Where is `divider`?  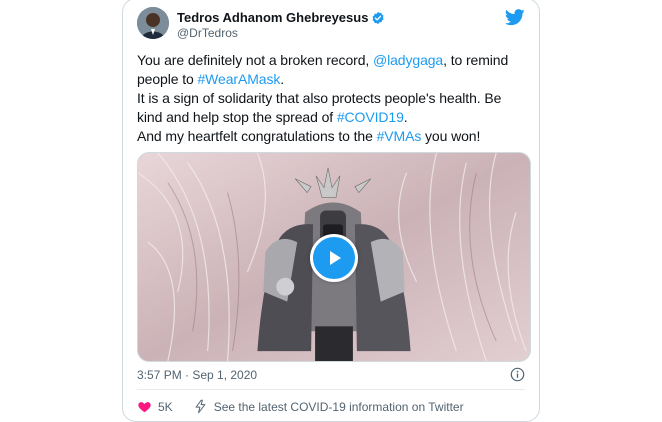 divider is located at coordinates (331, 389).